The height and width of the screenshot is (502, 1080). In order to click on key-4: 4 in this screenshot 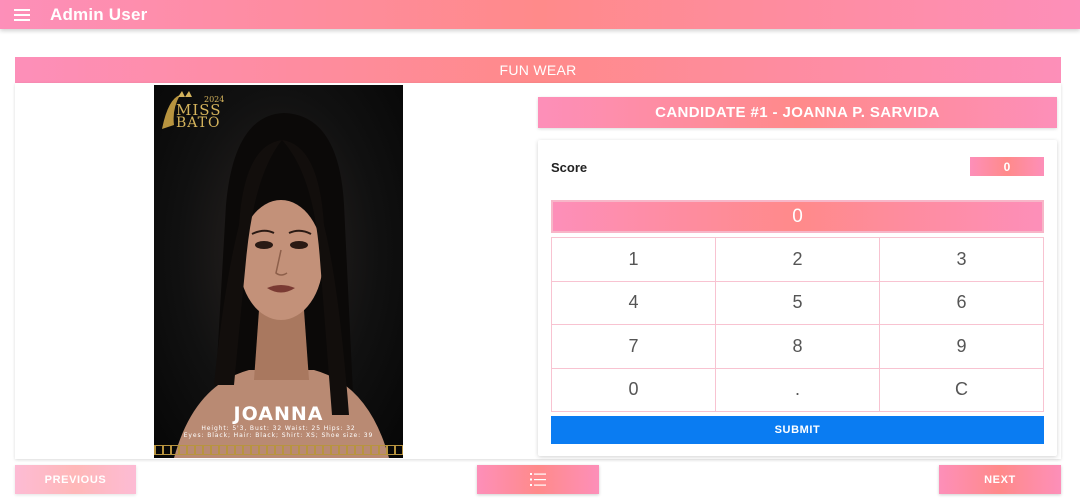, I will do `click(633, 302)`.